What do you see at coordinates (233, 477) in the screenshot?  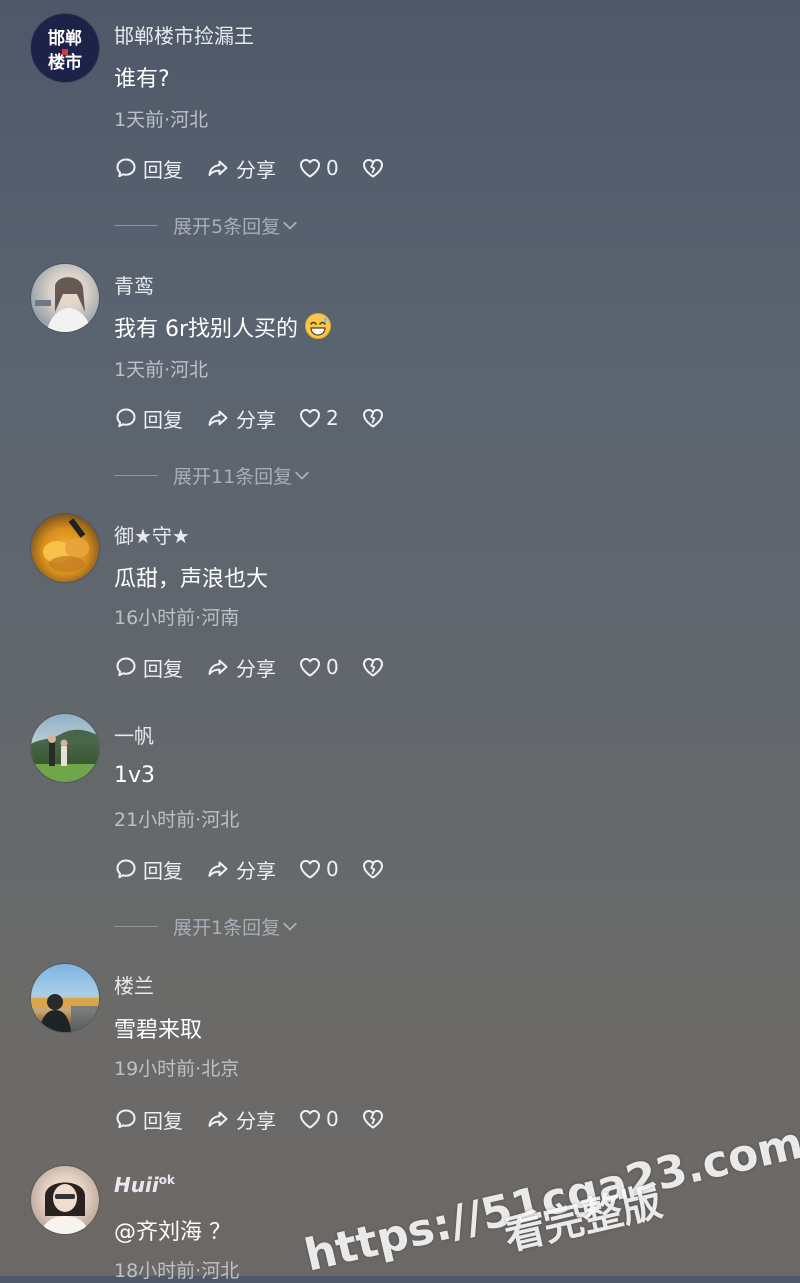 I see `expand-replies-label: 展开11条回复` at bounding box center [233, 477].